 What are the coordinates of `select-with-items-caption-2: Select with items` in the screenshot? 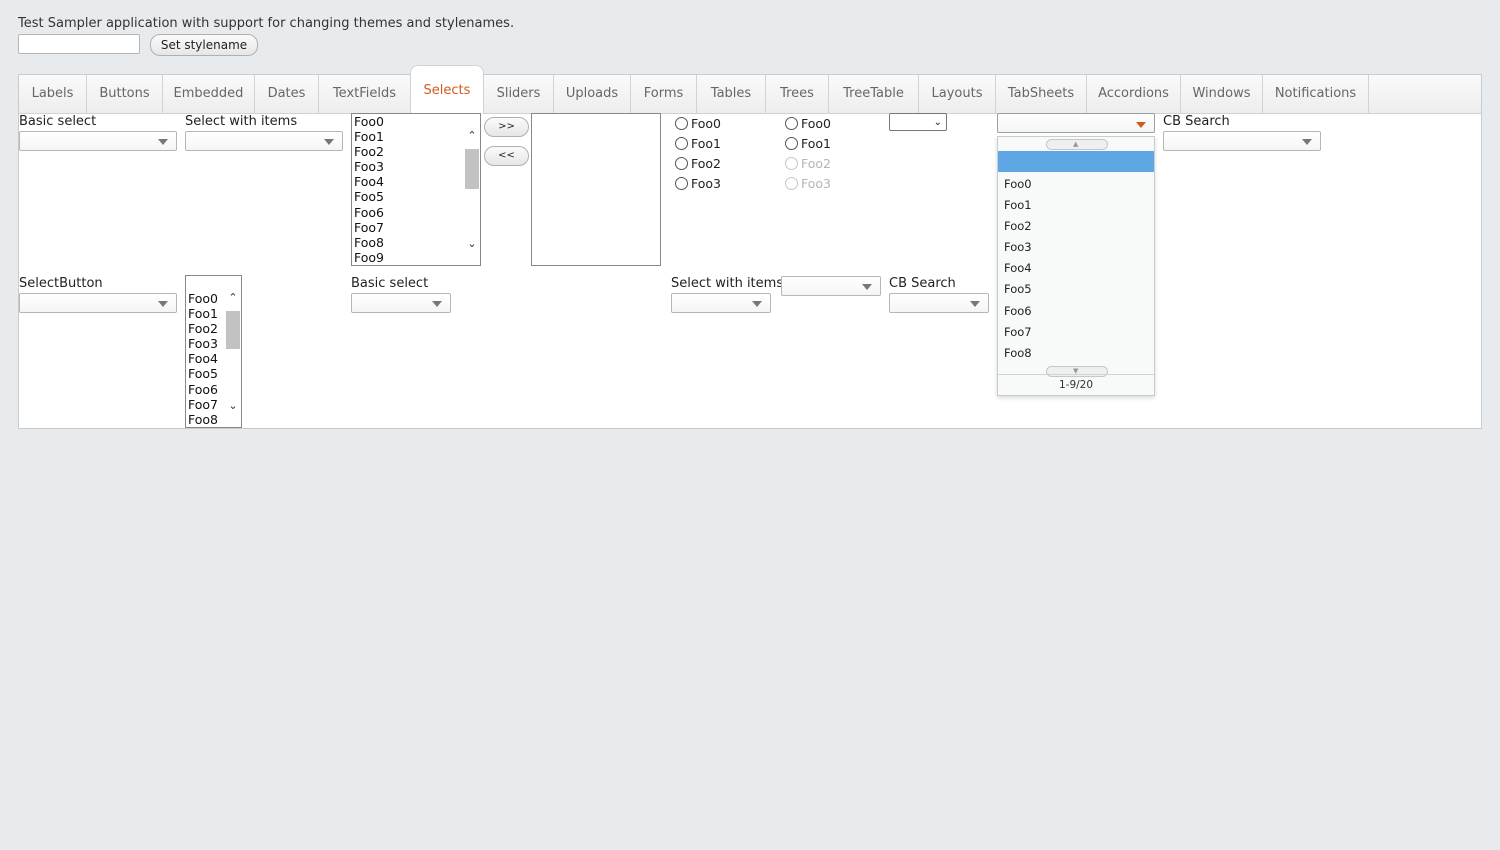 It's located at (727, 283).